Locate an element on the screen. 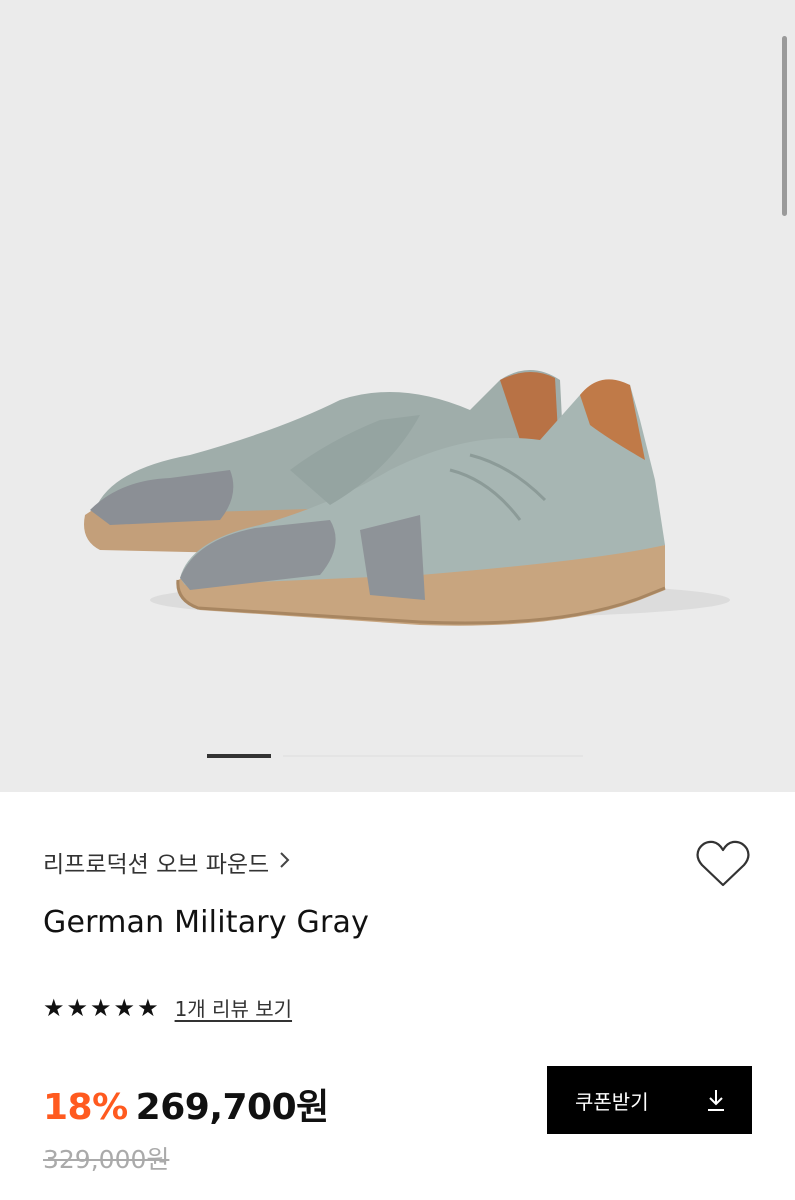 The height and width of the screenshot is (1200, 795). brand-link: 리프로덕션 오브 파운드 is located at coordinates (167, 862).